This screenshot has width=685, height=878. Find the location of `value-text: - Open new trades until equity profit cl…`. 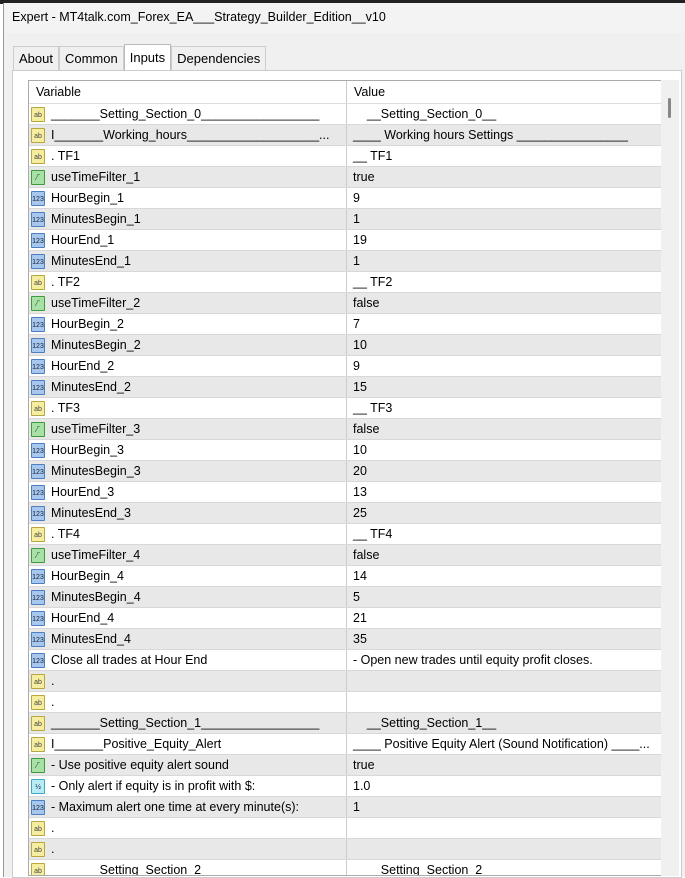

value-text: - Open new trades until equity profit cl… is located at coordinates (473, 660).